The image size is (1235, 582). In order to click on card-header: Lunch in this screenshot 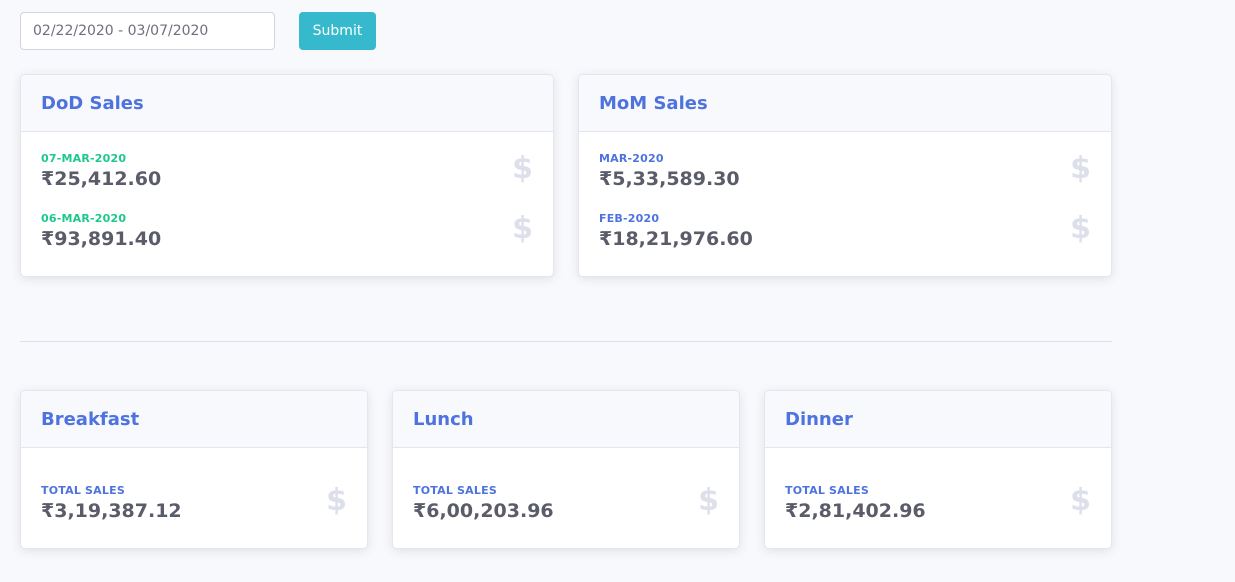, I will do `click(566, 419)`.